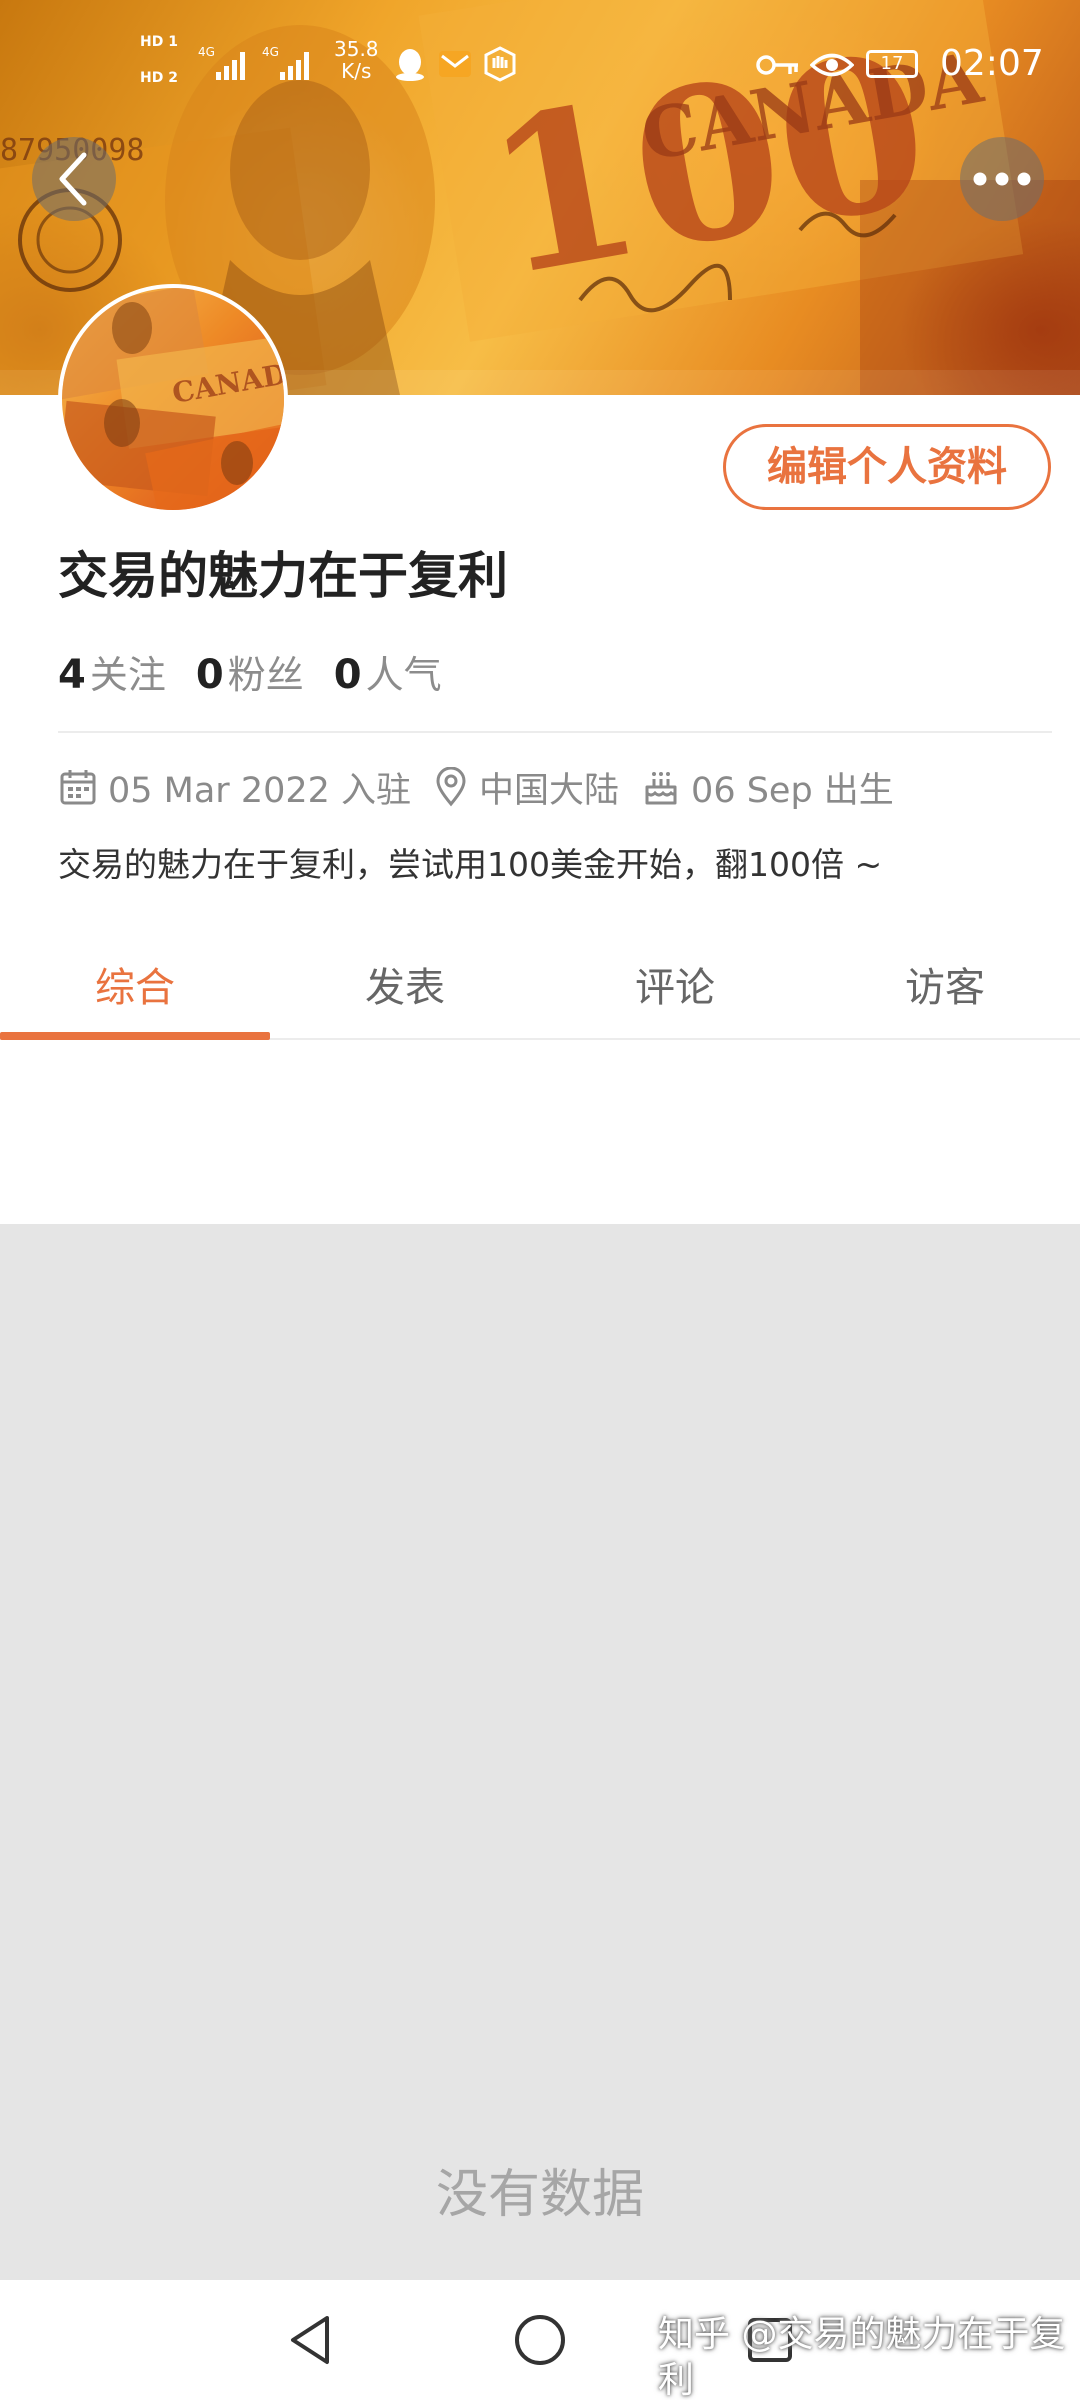  What do you see at coordinates (78, 787) in the screenshot?
I see `calendar-icon` at bounding box center [78, 787].